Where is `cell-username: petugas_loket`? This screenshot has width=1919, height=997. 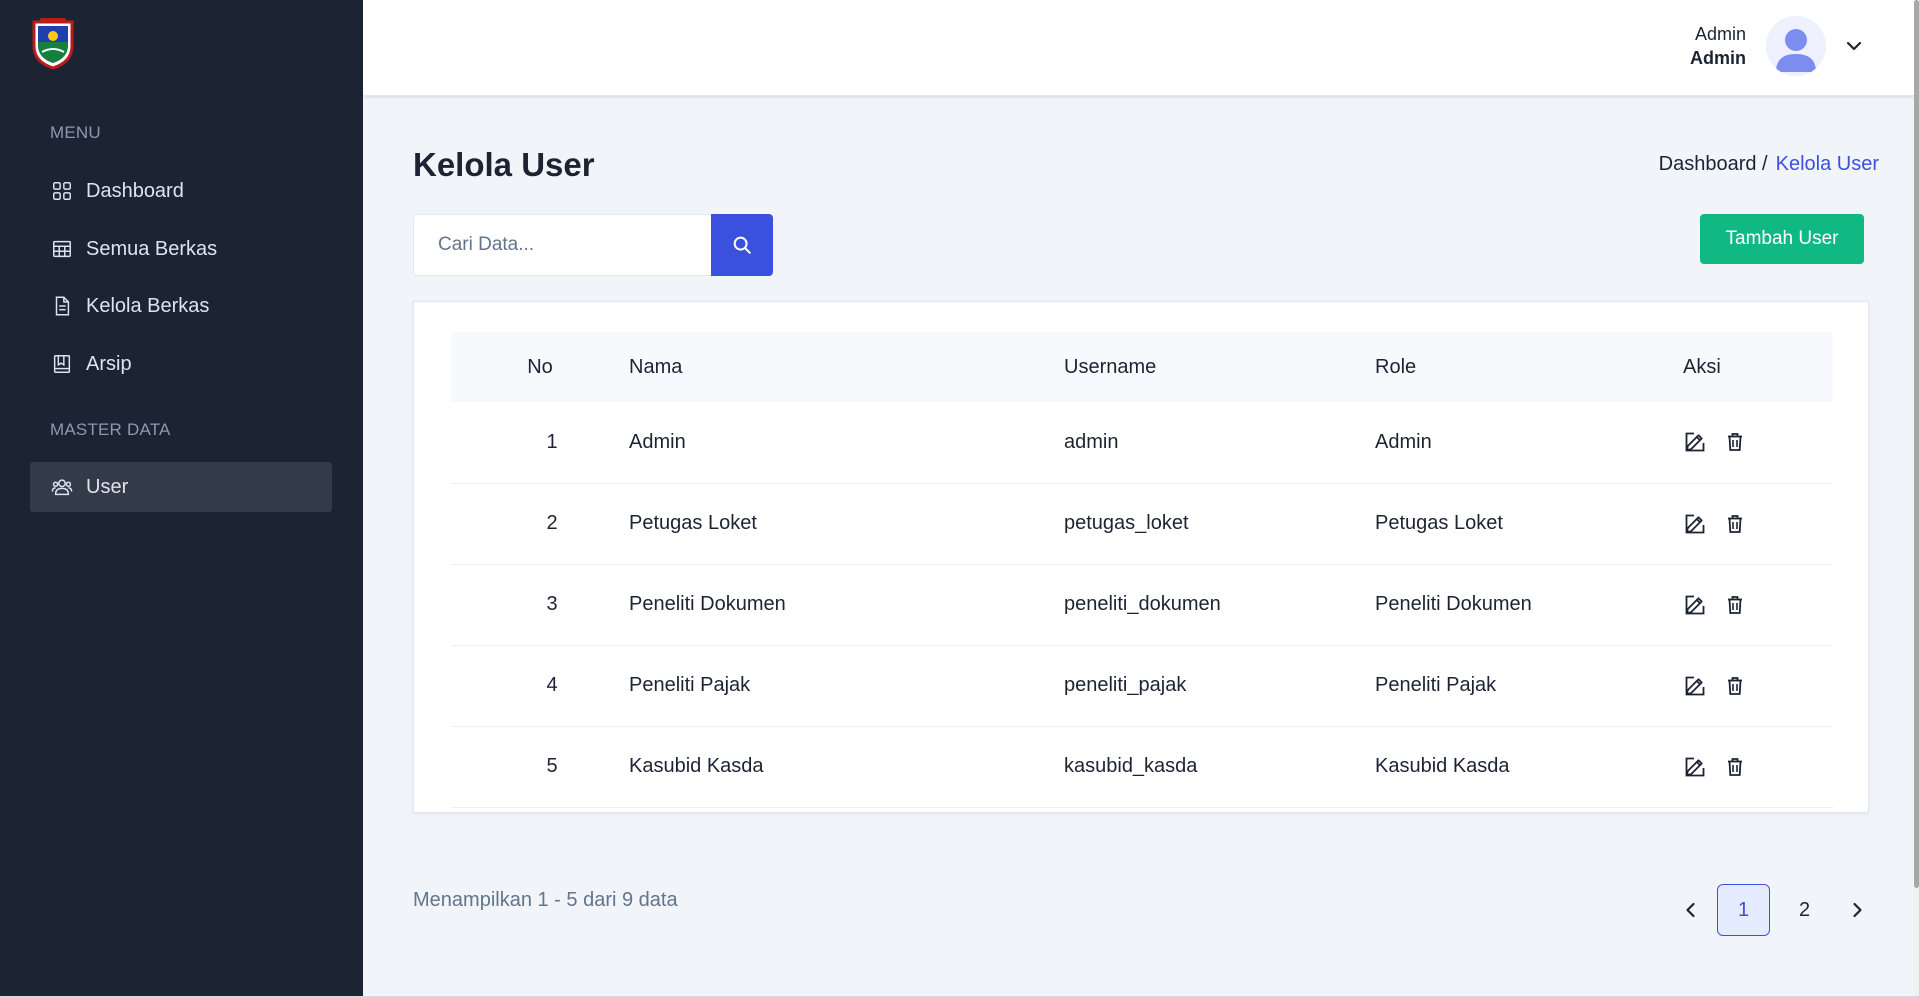 cell-username: petugas_loket is located at coordinates (1126, 523).